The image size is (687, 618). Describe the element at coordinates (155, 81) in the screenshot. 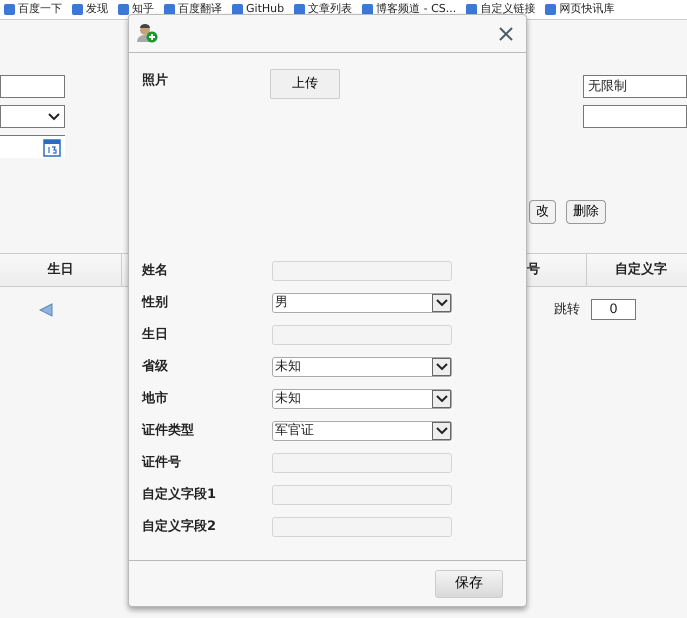

I see `field-label: 照片` at that location.